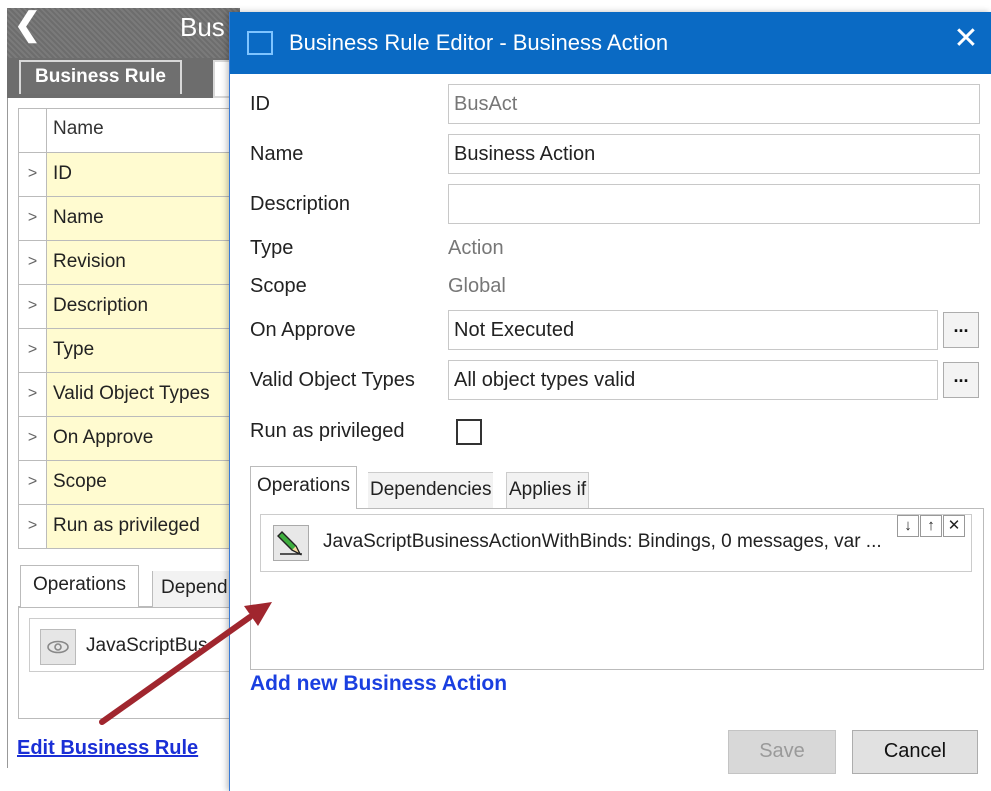 This screenshot has width=991, height=791. What do you see at coordinates (617, 487) in the screenshot?
I see `operations-tab-strip: Operations Dependencies Applies if` at bounding box center [617, 487].